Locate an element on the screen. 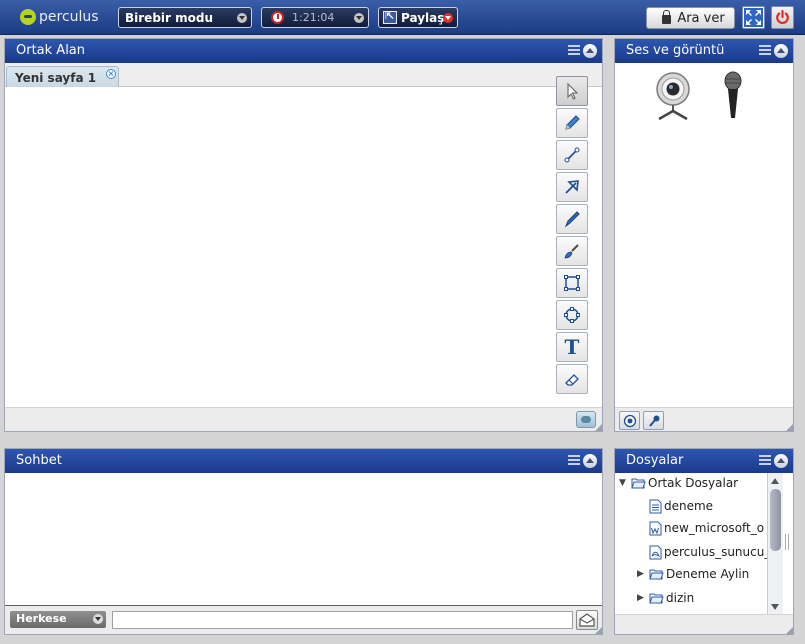 The image size is (805, 644). microphone-toggle-button is located at coordinates (653, 420).